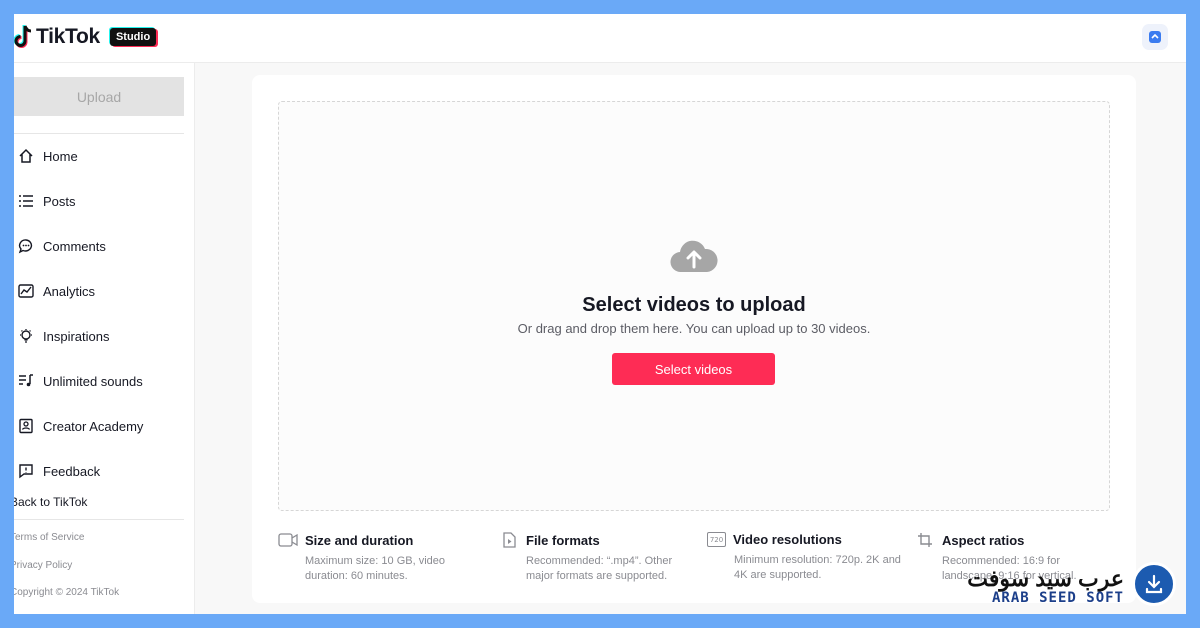 The height and width of the screenshot is (628, 1200). Describe the element at coordinates (99, 96) in the screenshot. I see `upload-button: Upload` at that location.